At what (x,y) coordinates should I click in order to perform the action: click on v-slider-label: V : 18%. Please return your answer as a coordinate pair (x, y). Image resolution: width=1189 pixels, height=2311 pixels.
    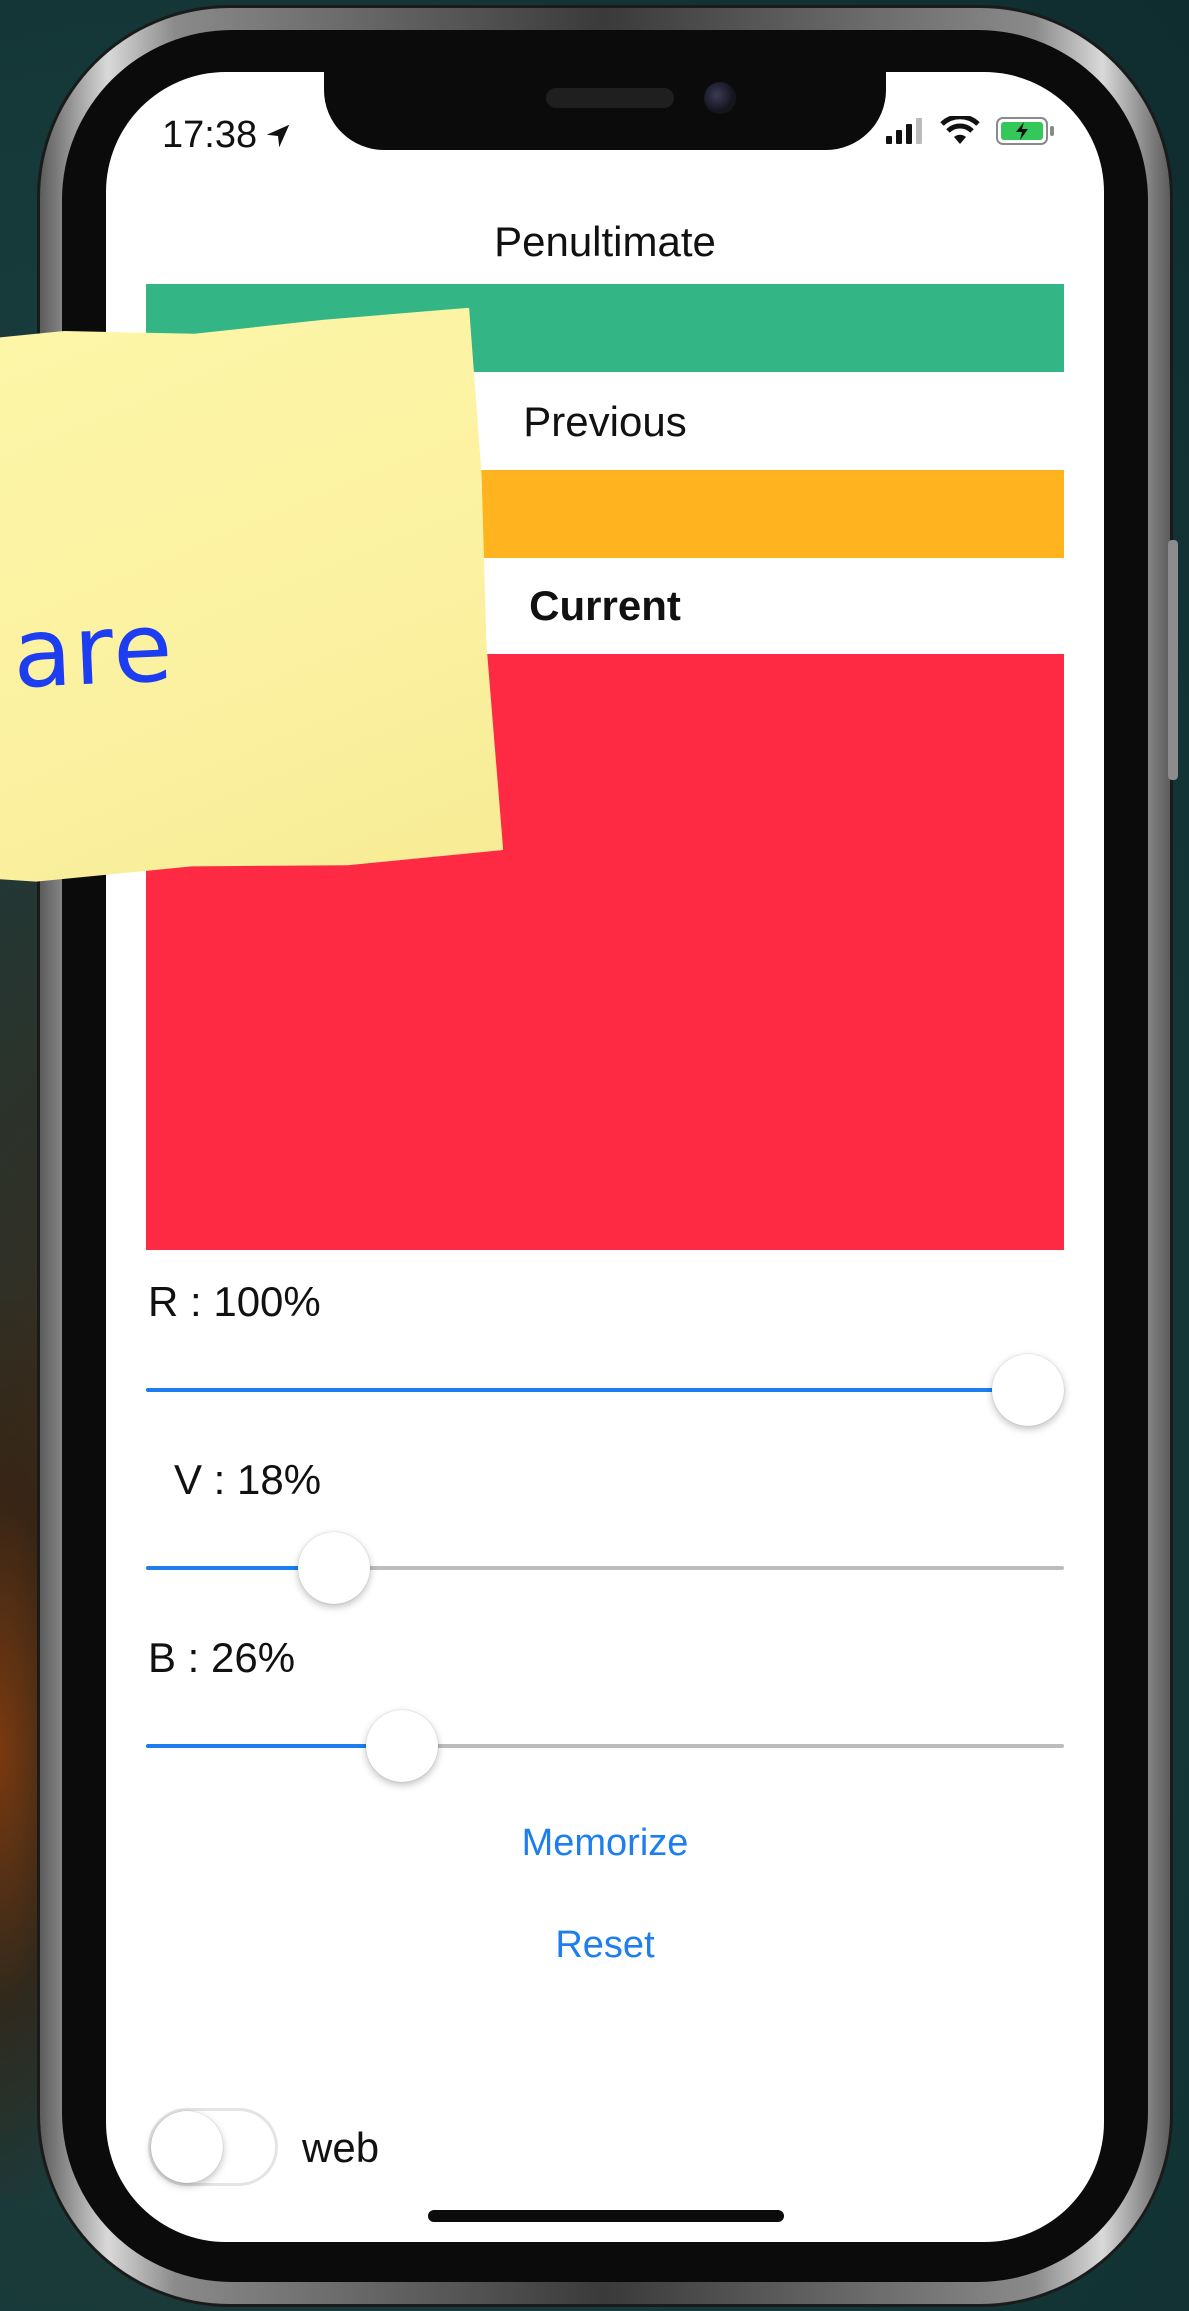
    Looking at the image, I should click on (248, 1479).